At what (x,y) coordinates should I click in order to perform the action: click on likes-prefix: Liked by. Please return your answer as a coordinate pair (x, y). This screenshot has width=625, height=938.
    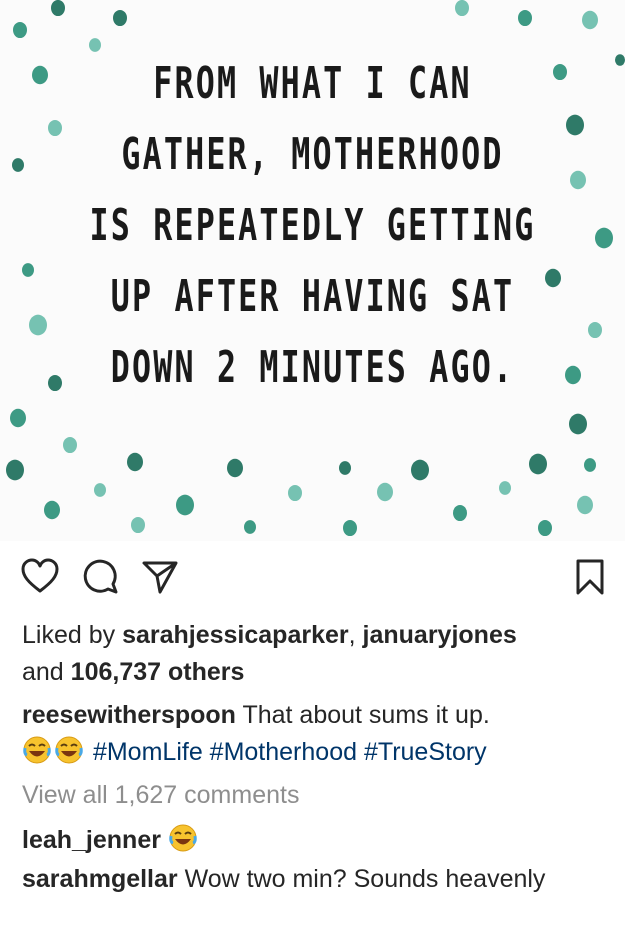
    Looking at the image, I should click on (72, 635).